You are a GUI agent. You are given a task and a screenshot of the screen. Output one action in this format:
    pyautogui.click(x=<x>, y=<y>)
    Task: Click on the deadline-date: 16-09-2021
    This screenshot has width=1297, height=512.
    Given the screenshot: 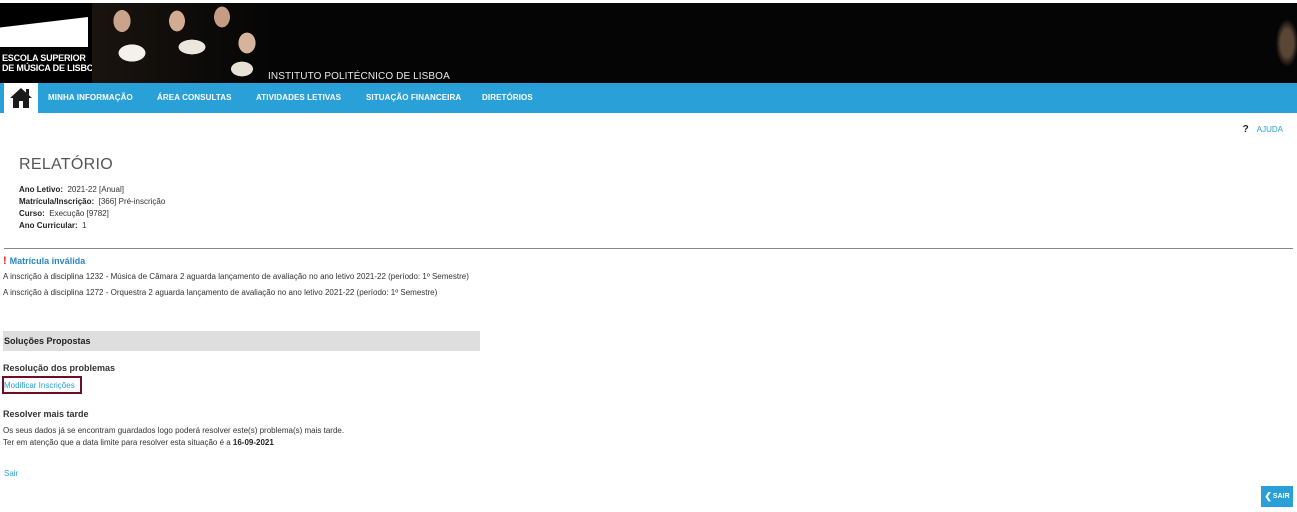 What is the action you would take?
    pyautogui.click(x=253, y=442)
    